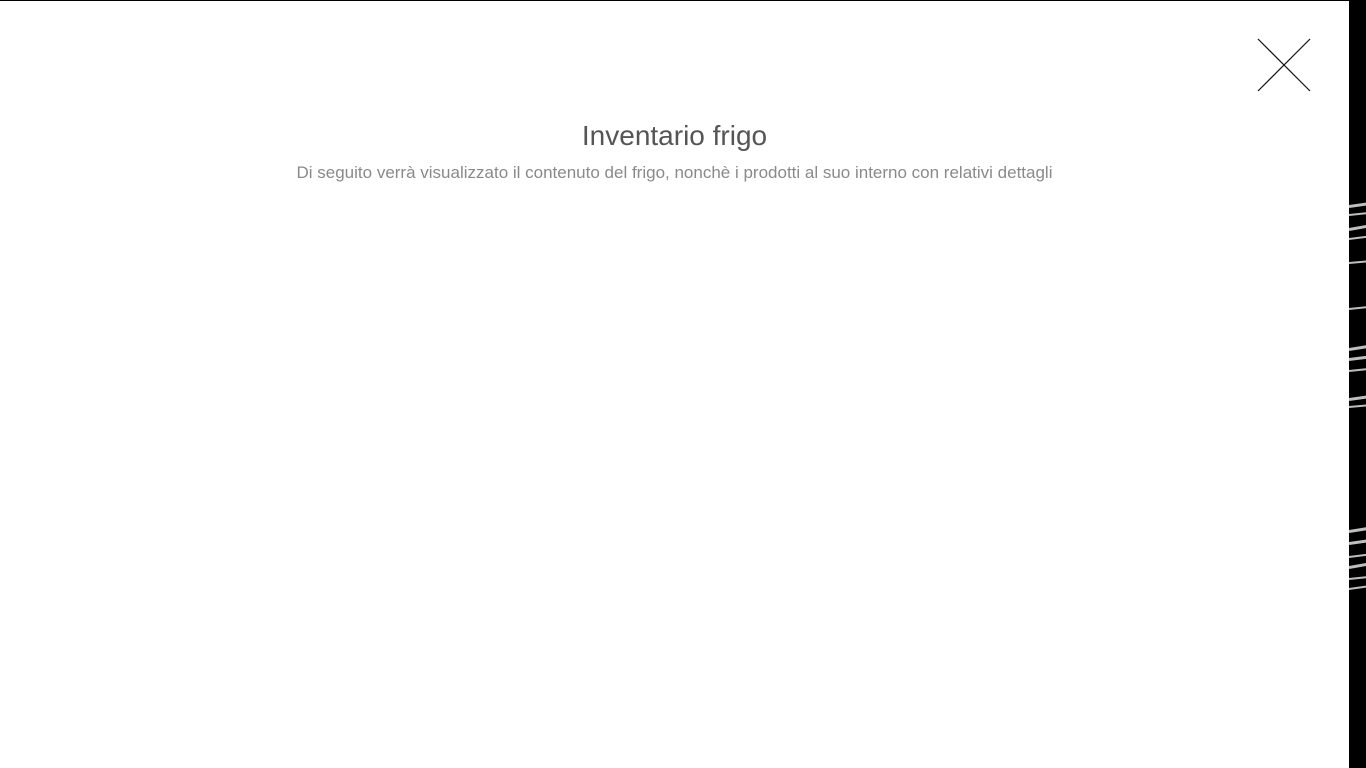 The height and width of the screenshot is (768, 1366). What do you see at coordinates (674, 135) in the screenshot?
I see `modal-title: Inventario frigo` at bounding box center [674, 135].